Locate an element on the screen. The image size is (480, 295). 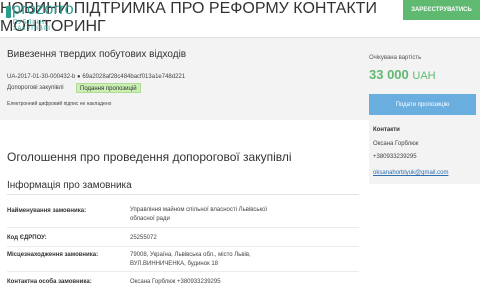
status-badge: Подання пропозицій is located at coordinates (108, 88).